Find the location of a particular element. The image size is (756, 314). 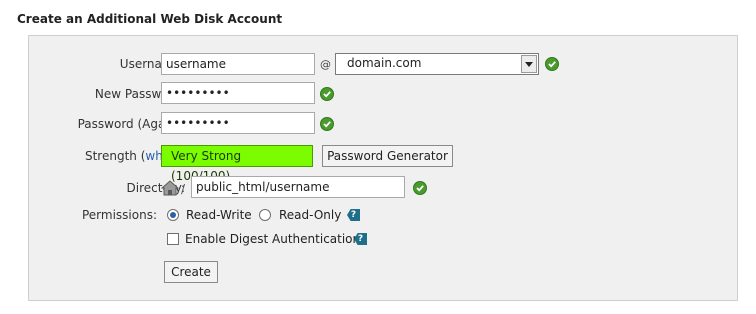

username-valid-check-icon is located at coordinates (552, 64).